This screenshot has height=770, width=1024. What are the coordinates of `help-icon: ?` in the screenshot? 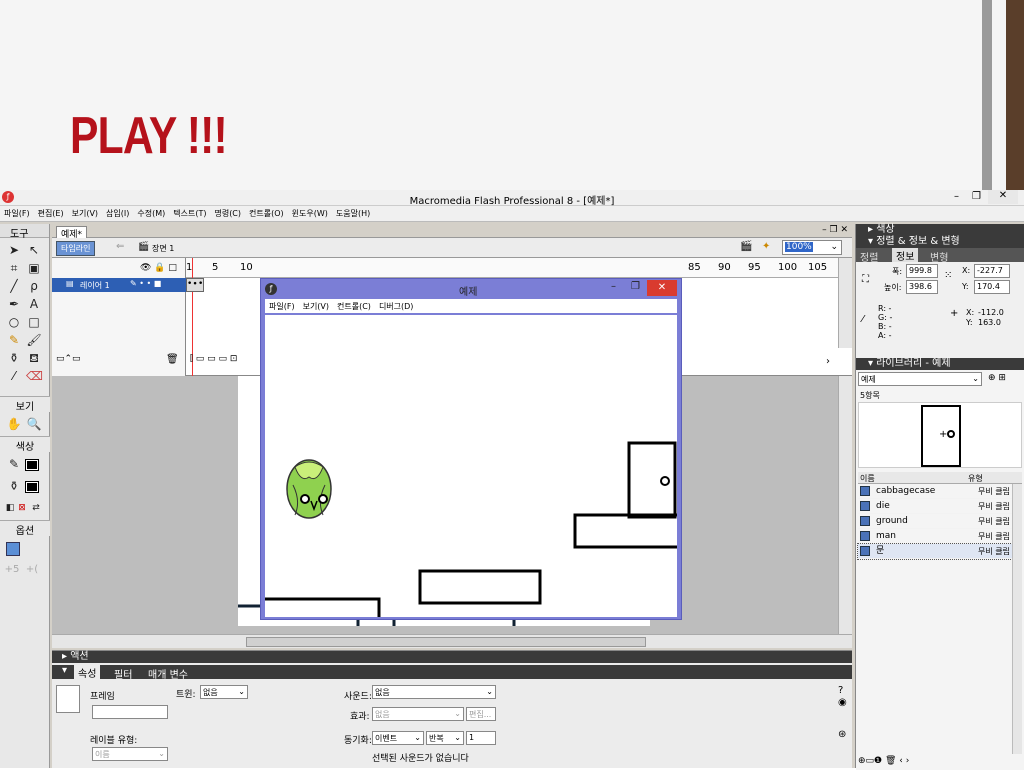 It's located at (840, 690).